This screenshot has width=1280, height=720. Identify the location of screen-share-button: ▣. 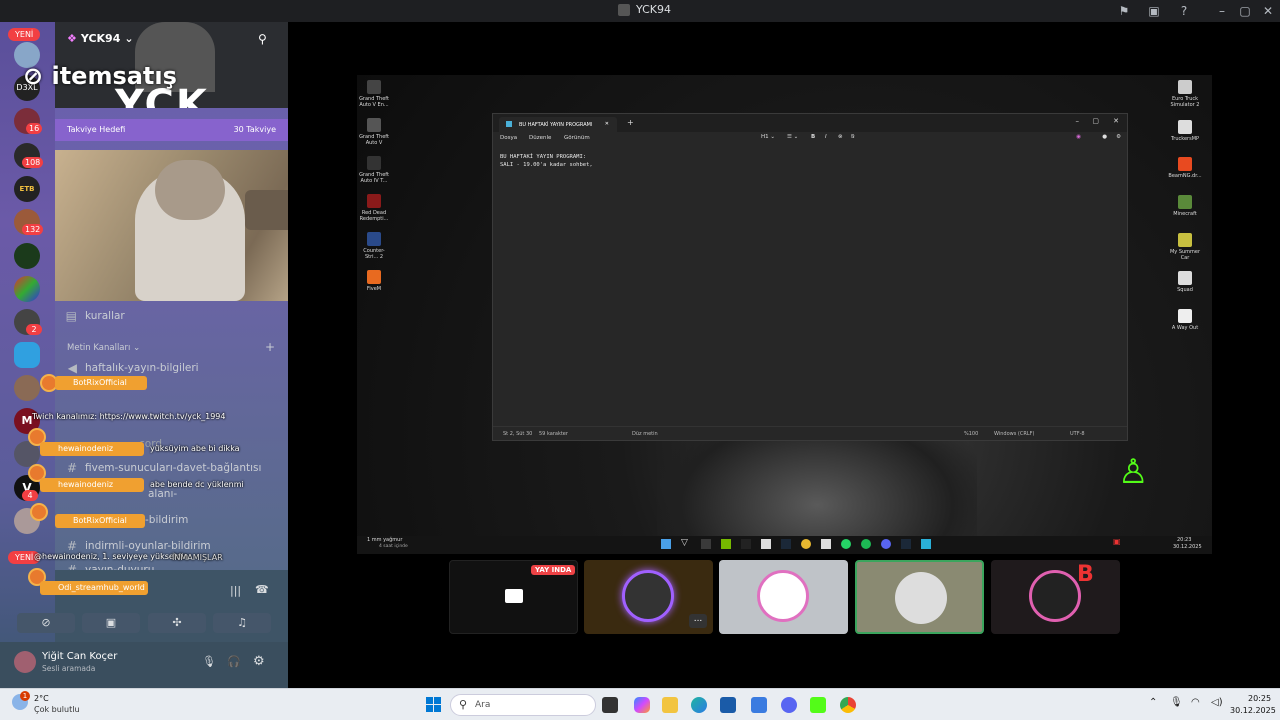
(111, 623).